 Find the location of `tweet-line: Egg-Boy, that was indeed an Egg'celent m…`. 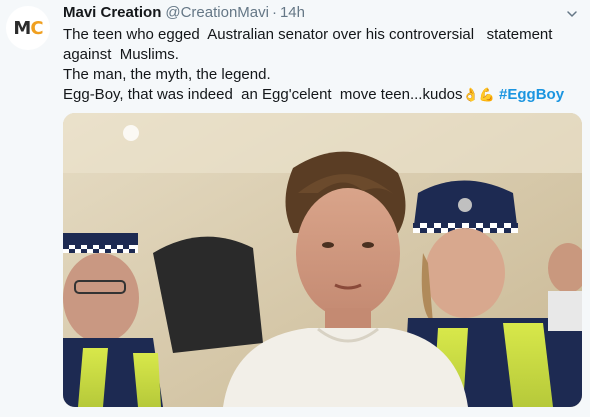

tweet-line: Egg-Boy, that was indeed an Egg'celent m… is located at coordinates (263, 94).